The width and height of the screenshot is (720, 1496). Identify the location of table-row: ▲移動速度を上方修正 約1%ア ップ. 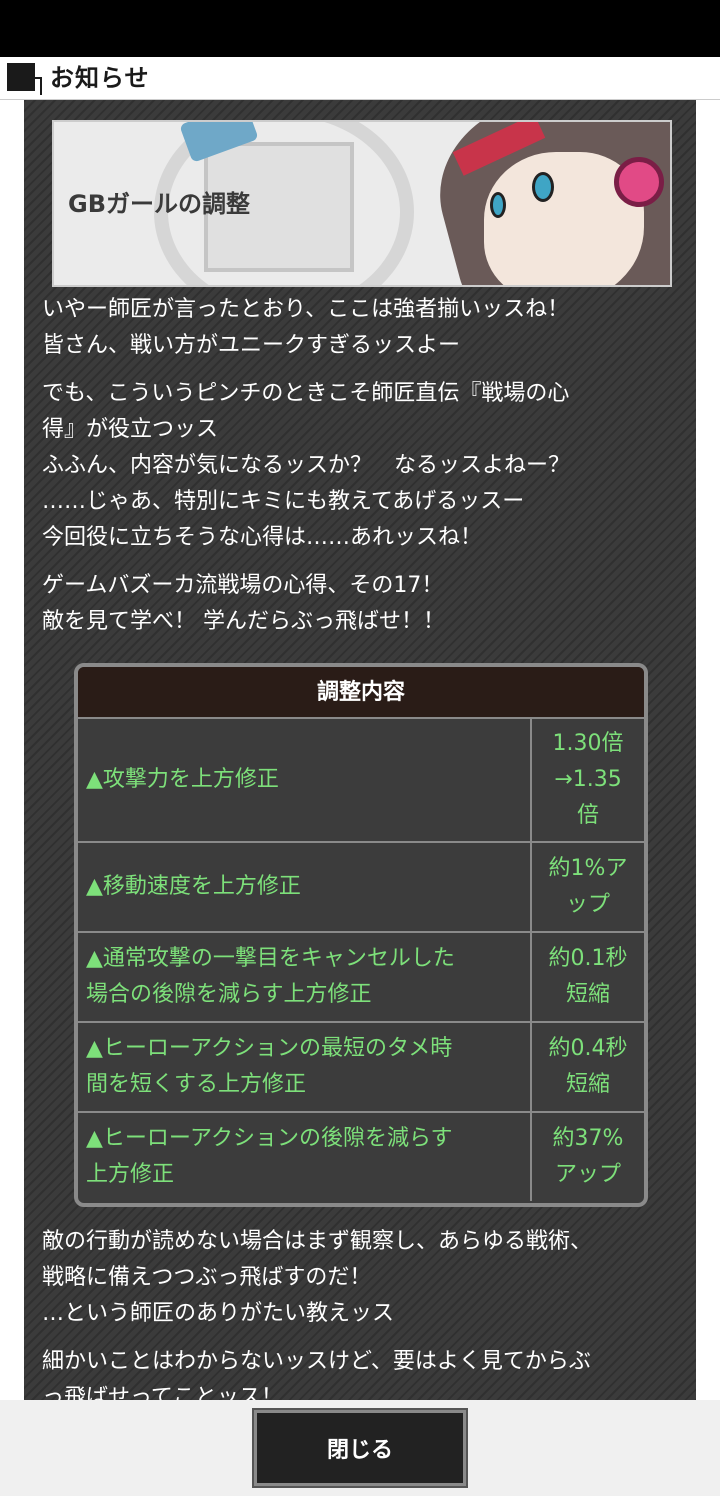
(361, 888).